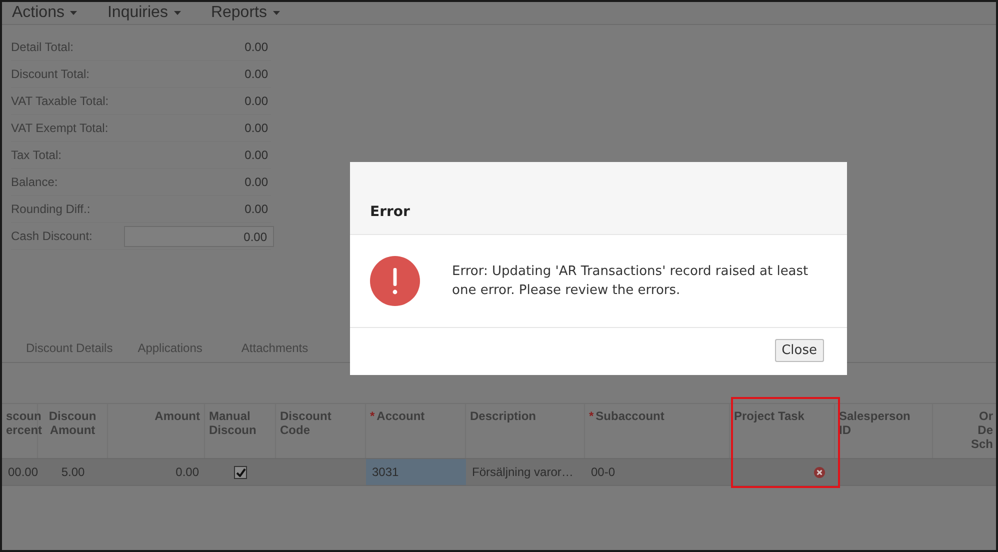  I want to click on column-label: Account, so click(400, 416).